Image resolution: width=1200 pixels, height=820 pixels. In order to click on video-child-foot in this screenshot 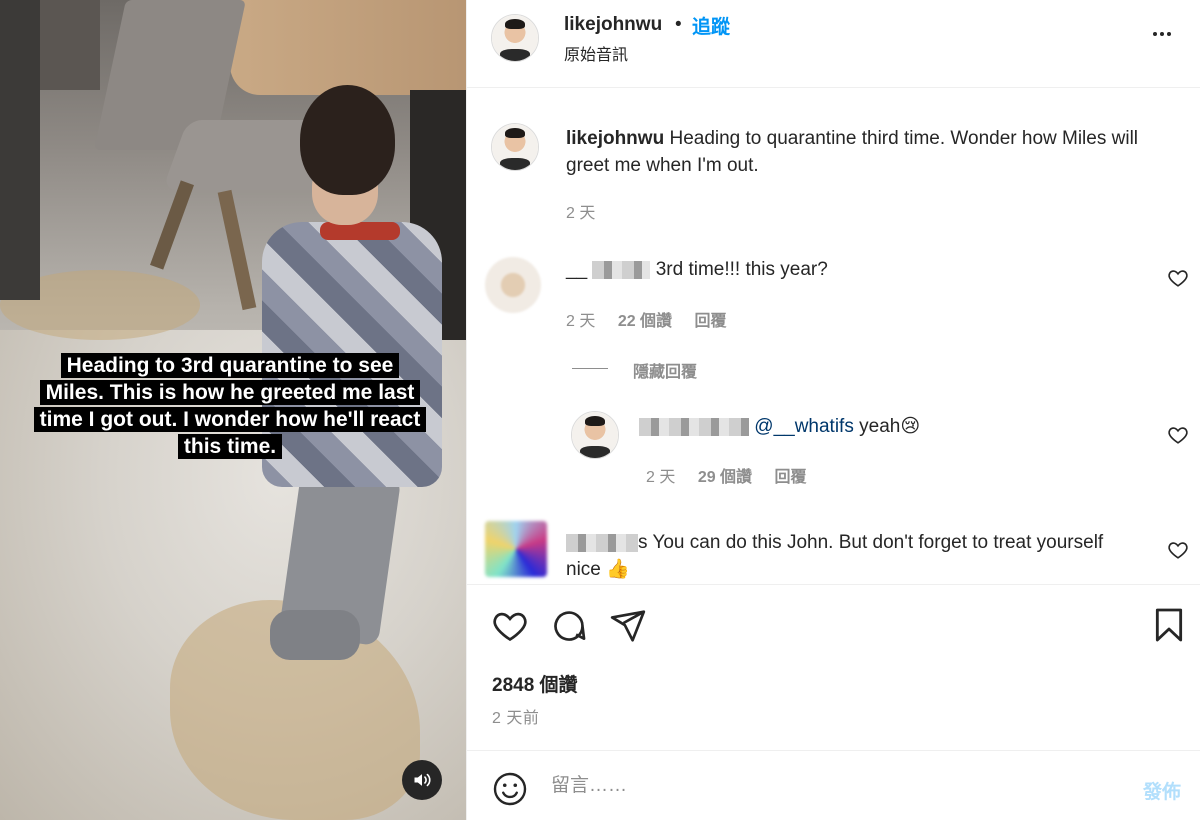, I will do `click(315, 635)`.